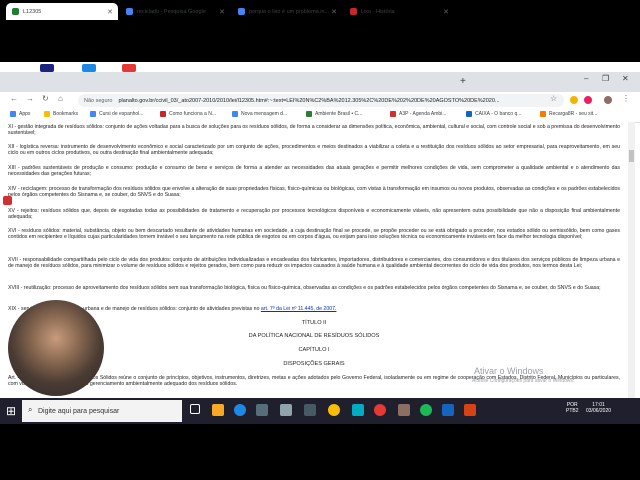  Describe the element at coordinates (262, 410) in the screenshot. I see `store-icon` at that location.